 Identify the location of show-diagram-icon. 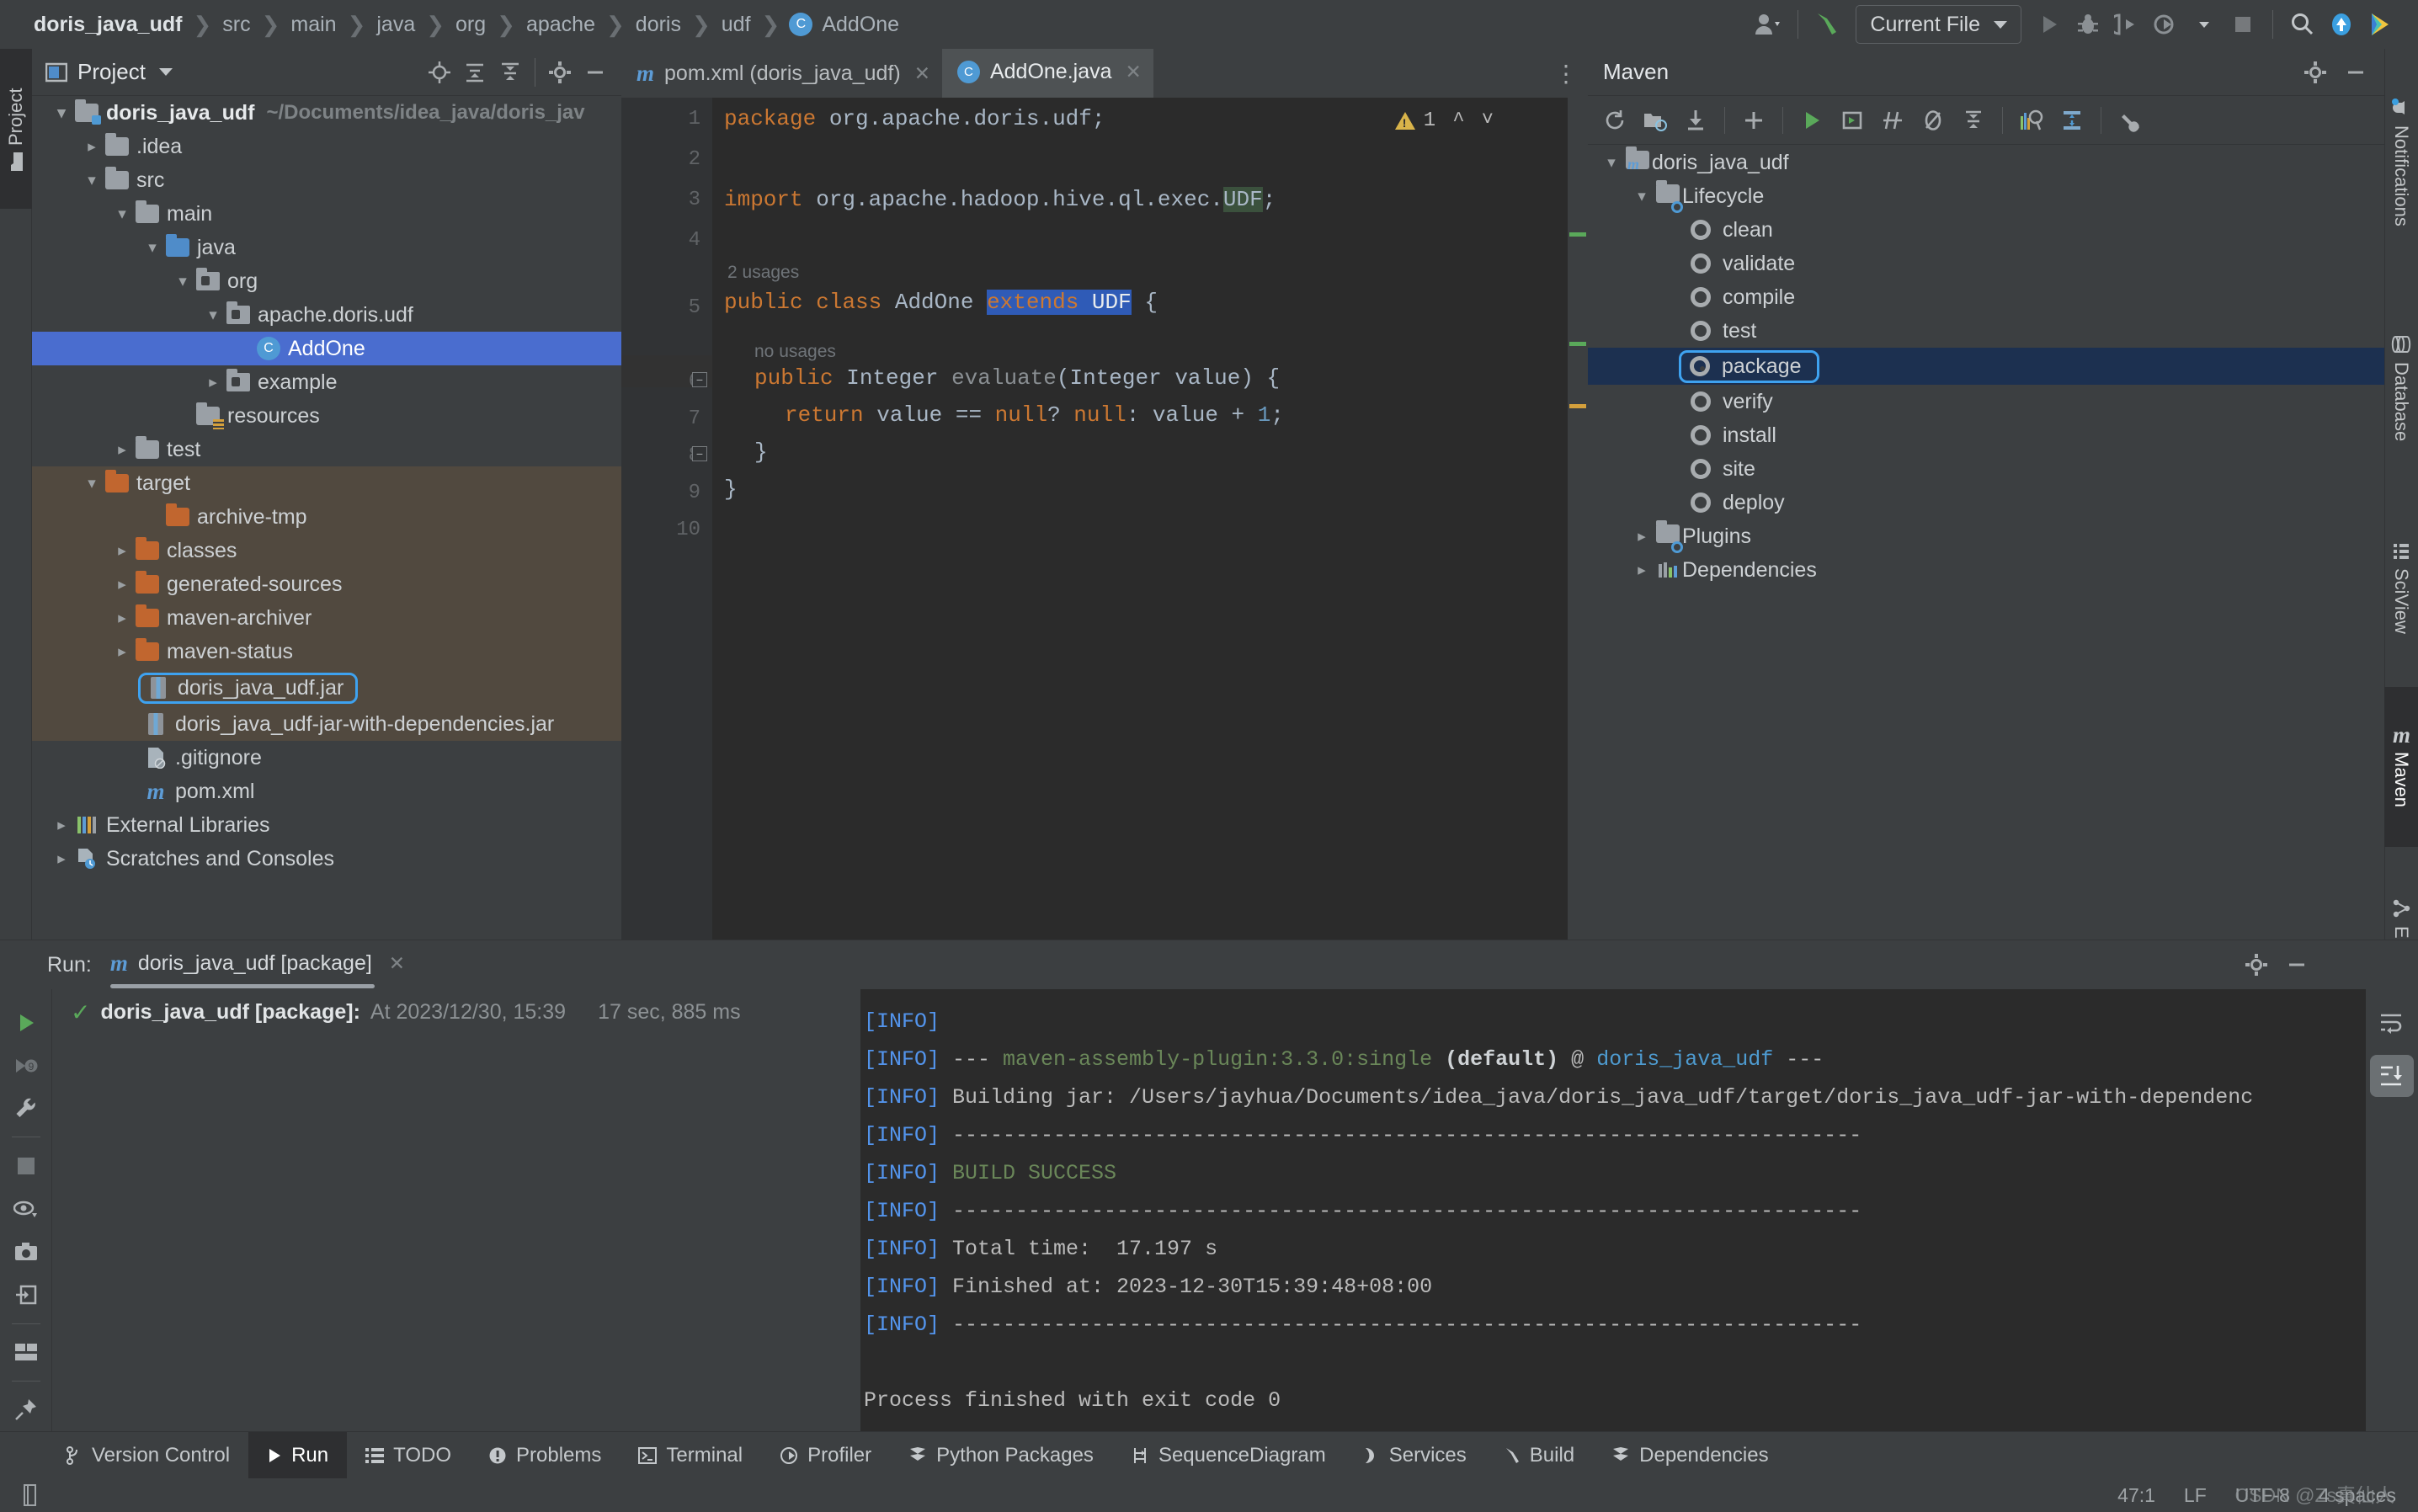
(2072, 121).